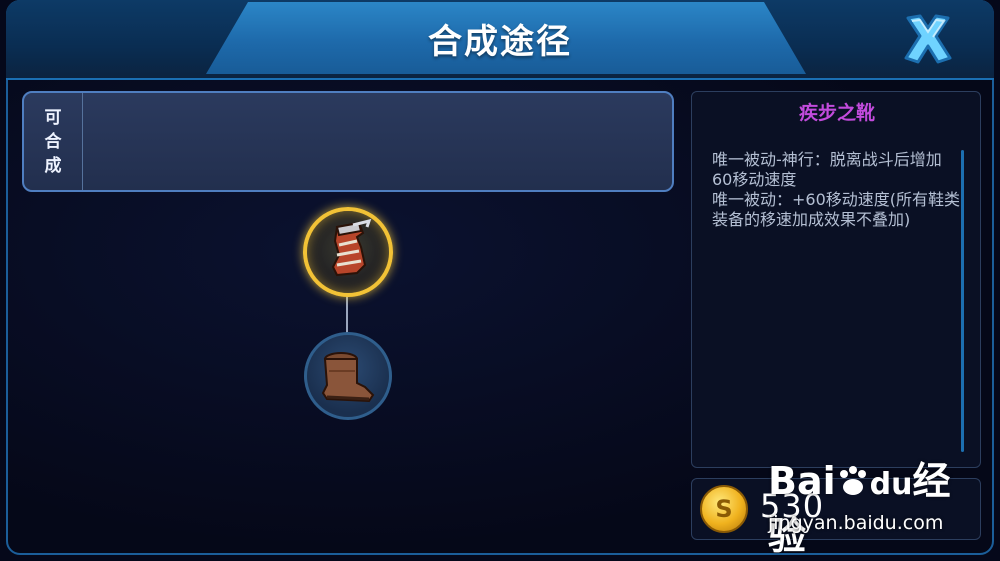 This screenshot has width=1000, height=561. I want to click on svg-text: S, so click(723, 509).